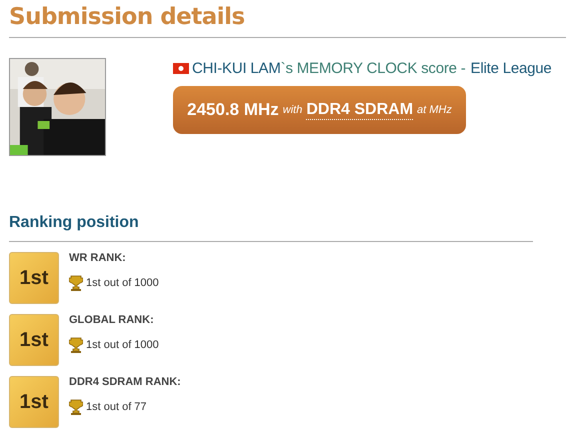 The height and width of the screenshot is (431, 575). Describe the element at coordinates (511, 68) in the screenshot. I see `league-link: Elite League` at that location.